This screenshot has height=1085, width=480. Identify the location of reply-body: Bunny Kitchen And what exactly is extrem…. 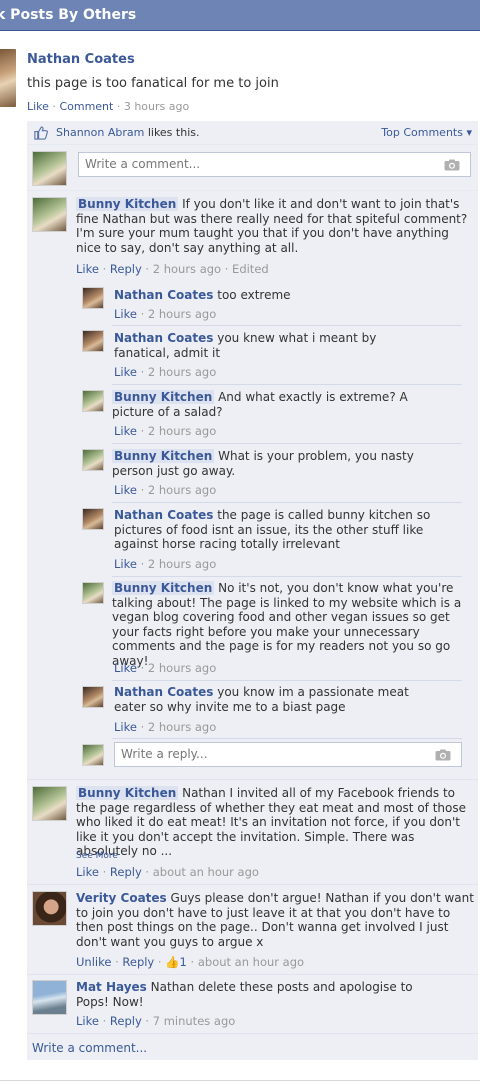
(282, 404).